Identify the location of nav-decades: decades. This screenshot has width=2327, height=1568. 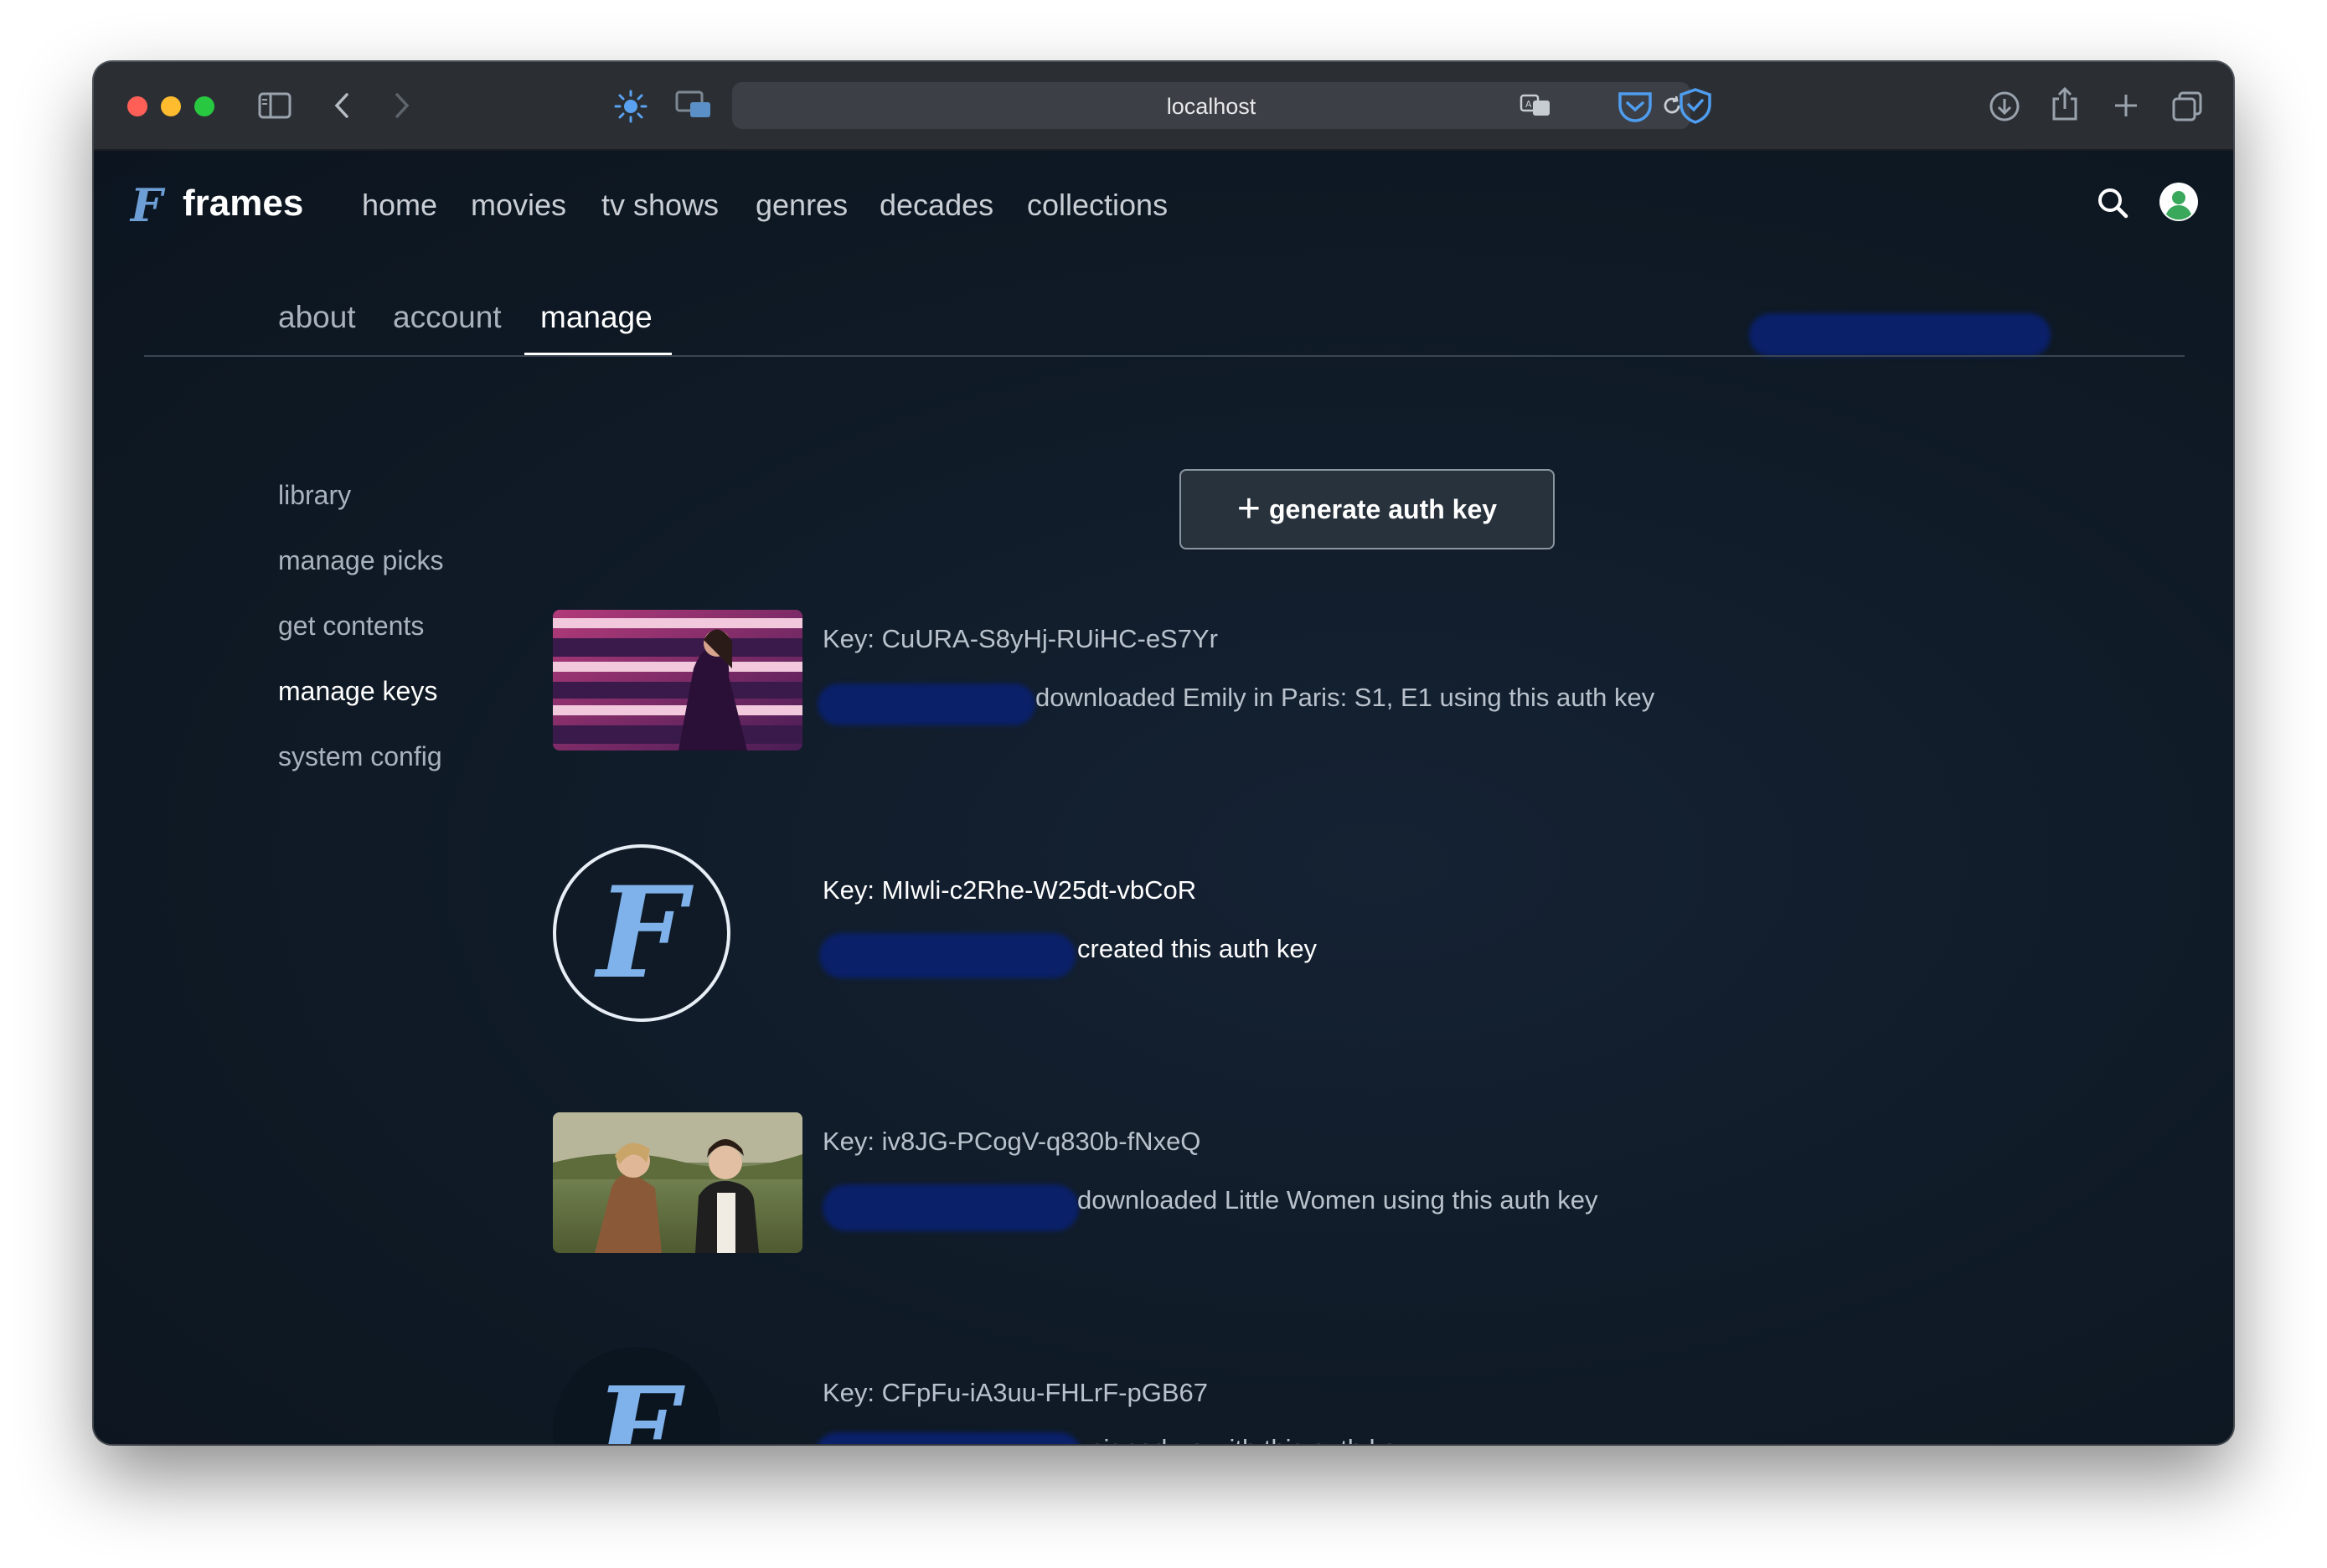
(936, 205).